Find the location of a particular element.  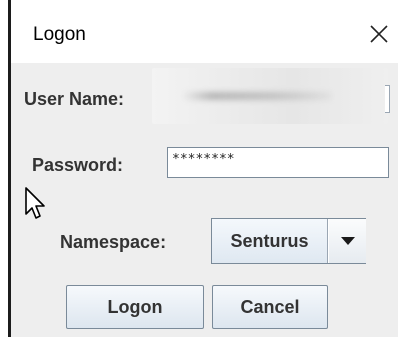

close-button is located at coordinates (377, 34).